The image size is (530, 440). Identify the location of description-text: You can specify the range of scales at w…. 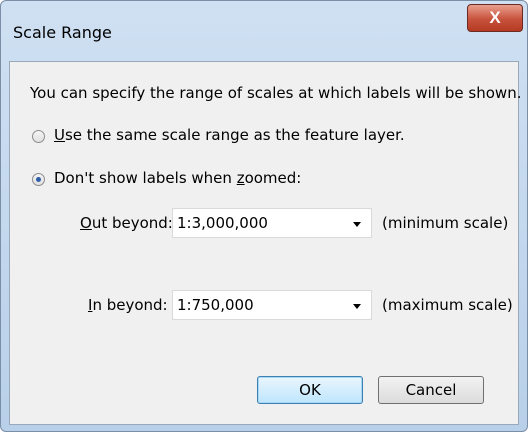
(276, 93).